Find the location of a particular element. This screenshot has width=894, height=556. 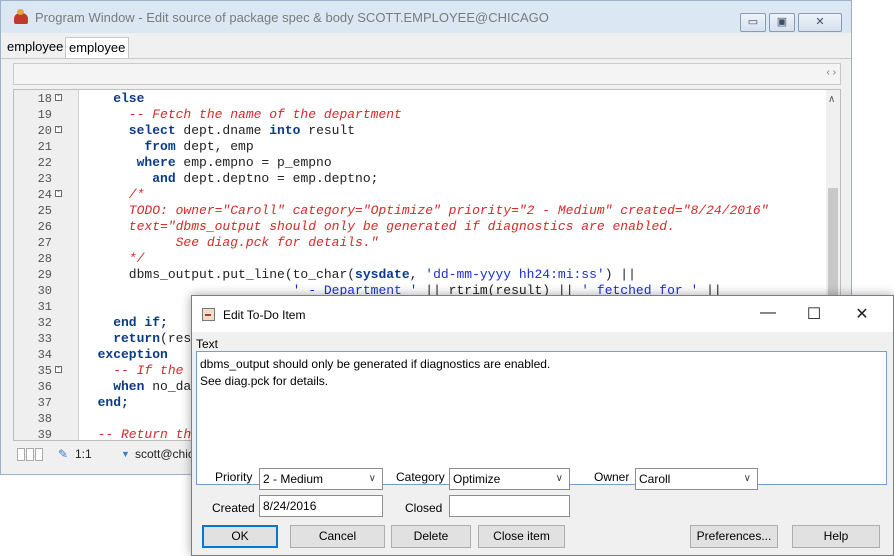

code-text: end if; is located at coordinates (125, 323).